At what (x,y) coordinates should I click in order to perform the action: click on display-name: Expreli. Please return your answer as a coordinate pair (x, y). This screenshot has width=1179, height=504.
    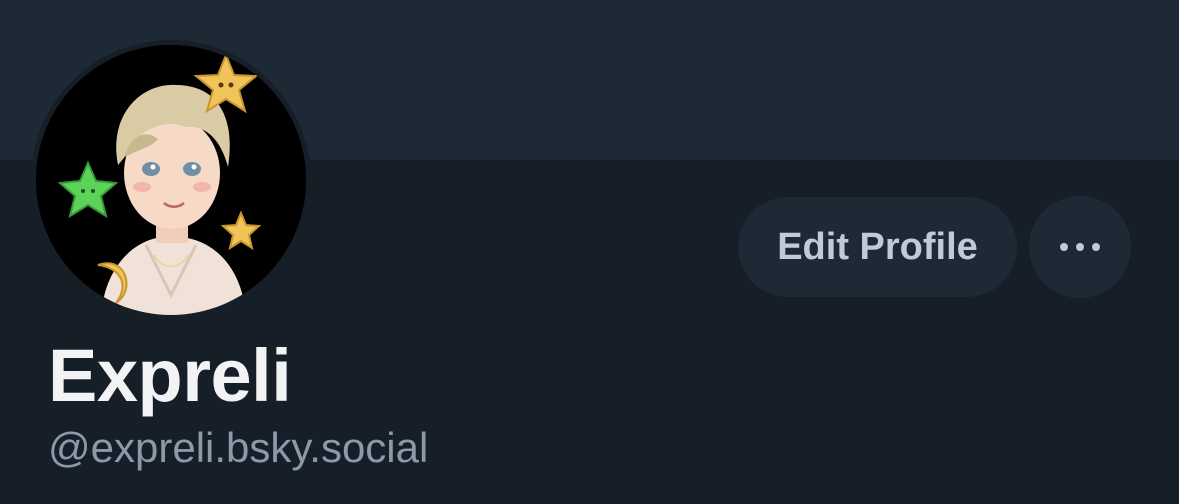
    Looking at the image, I should click on (170, 375).